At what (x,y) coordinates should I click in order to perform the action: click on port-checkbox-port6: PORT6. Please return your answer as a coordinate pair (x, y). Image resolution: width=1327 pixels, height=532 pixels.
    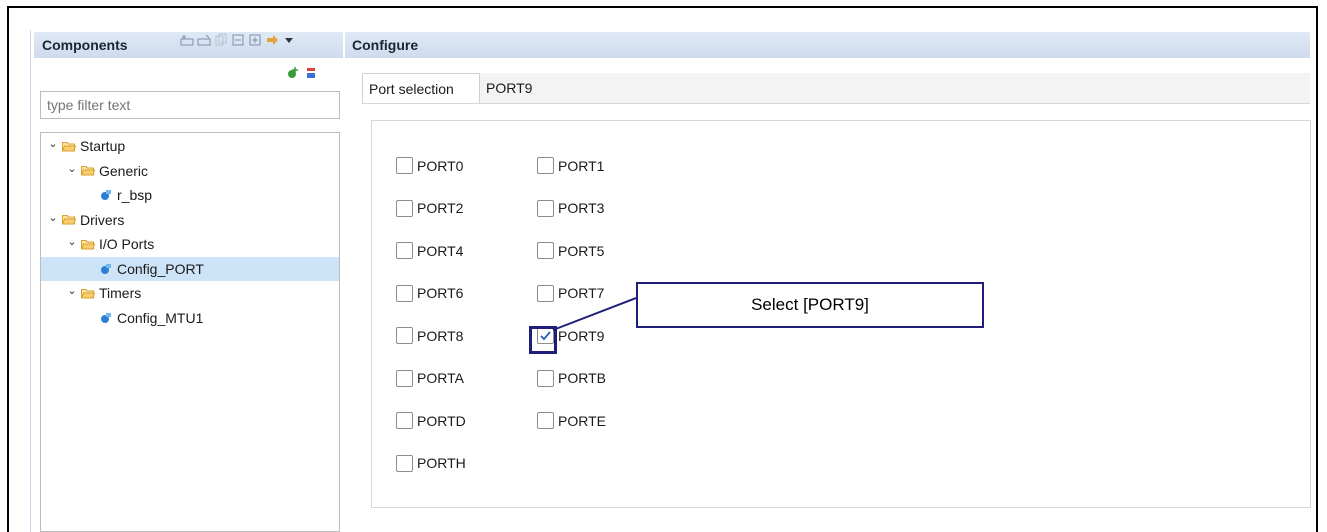
    Looking at the image, I should click on (430, 293).